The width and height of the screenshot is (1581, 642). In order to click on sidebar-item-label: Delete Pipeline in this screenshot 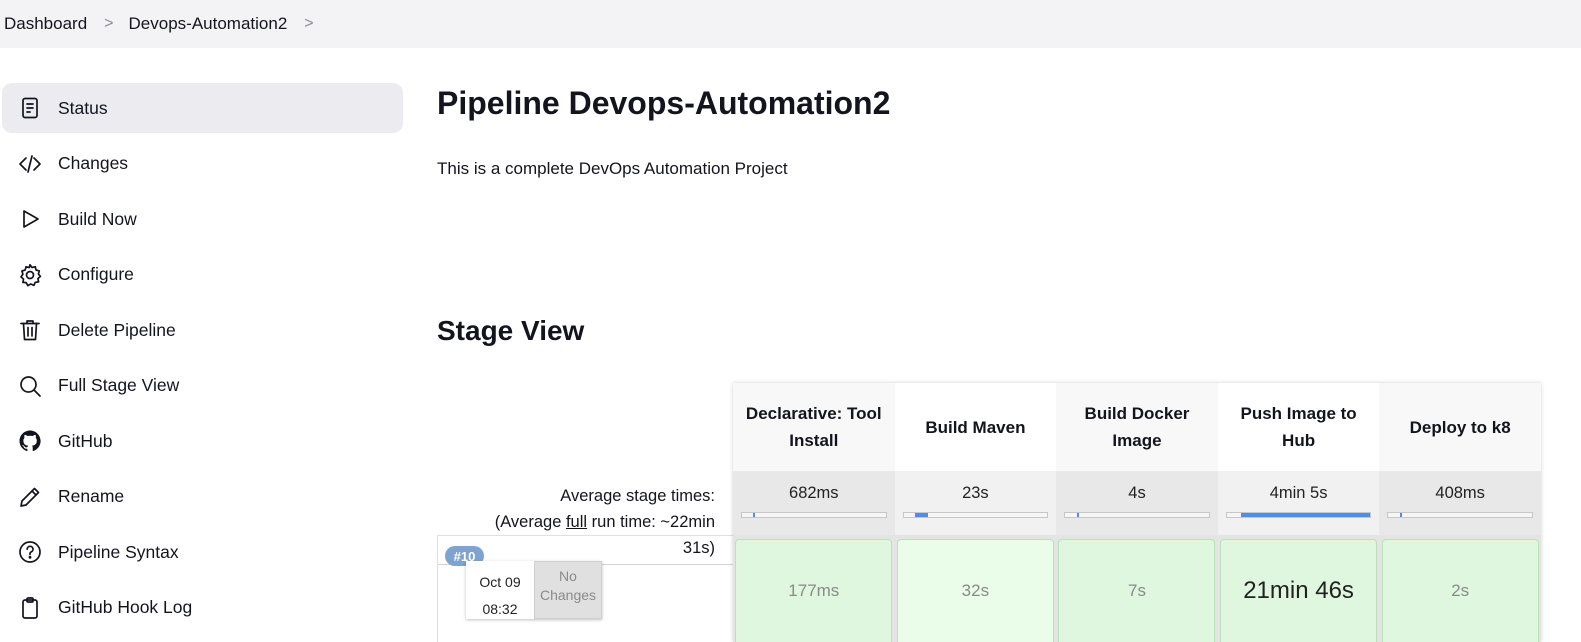, I will do `click(117, 329)`.